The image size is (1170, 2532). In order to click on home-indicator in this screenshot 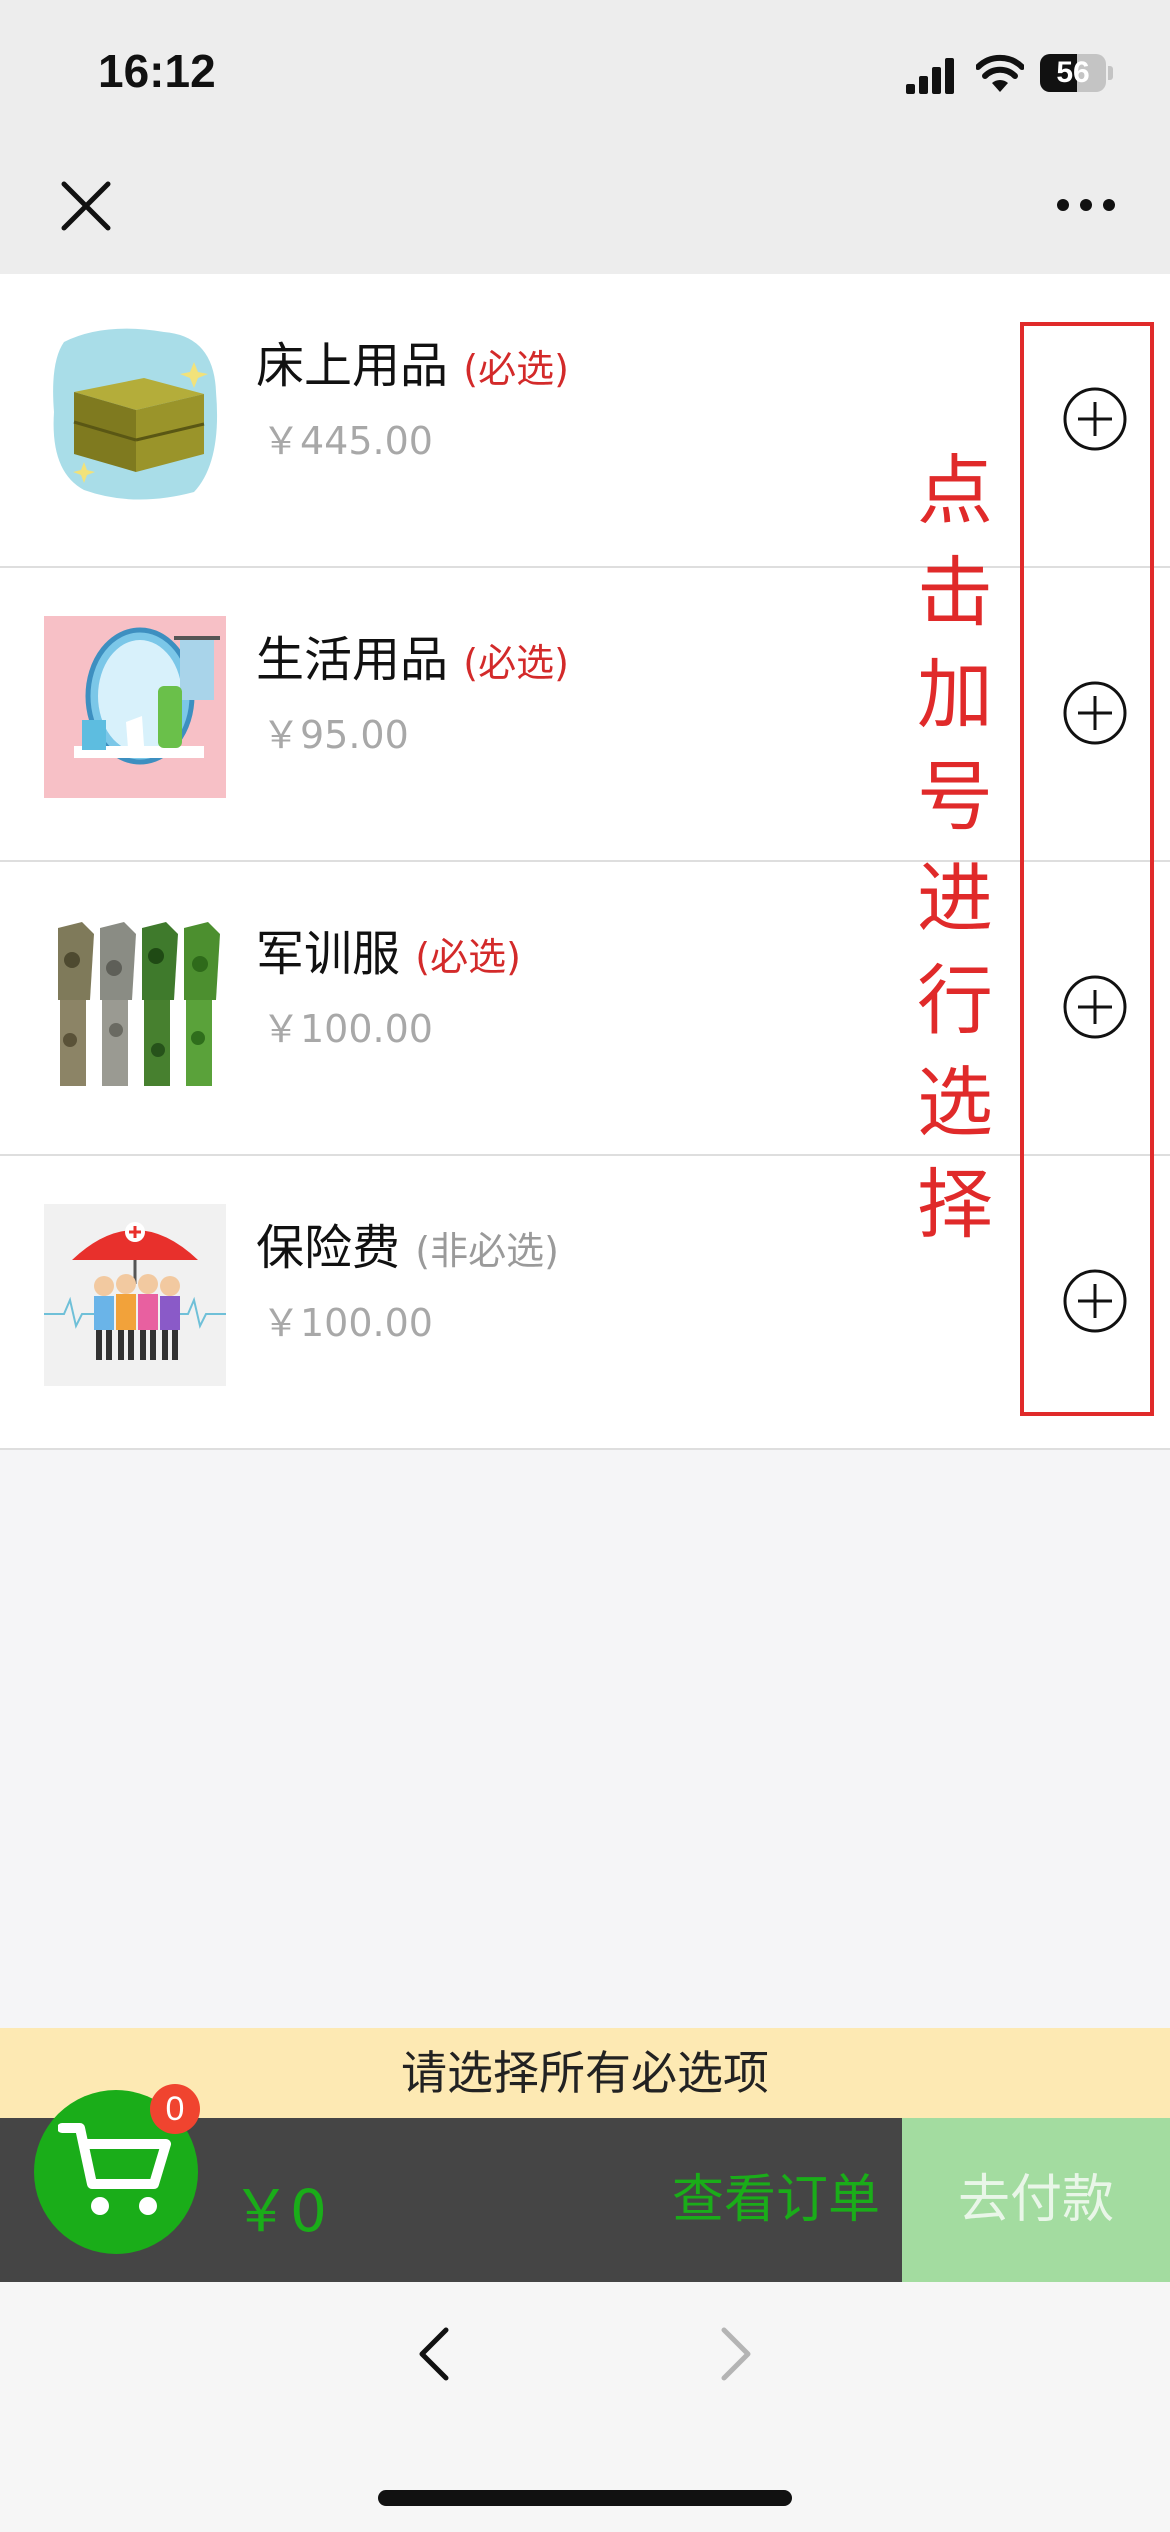, I will do `click(585, 2498)`.